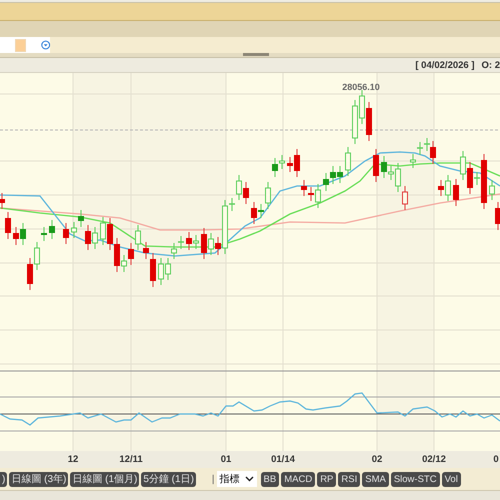  I want to click on axis-label: 12/11, so click(131, 459).